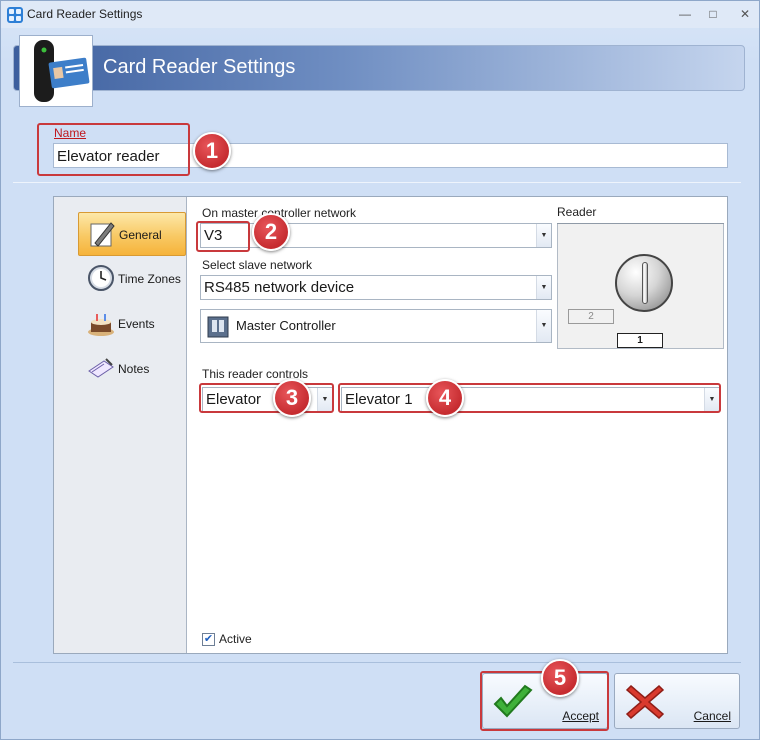  I want to click on notes-icon, so click(101, 368).